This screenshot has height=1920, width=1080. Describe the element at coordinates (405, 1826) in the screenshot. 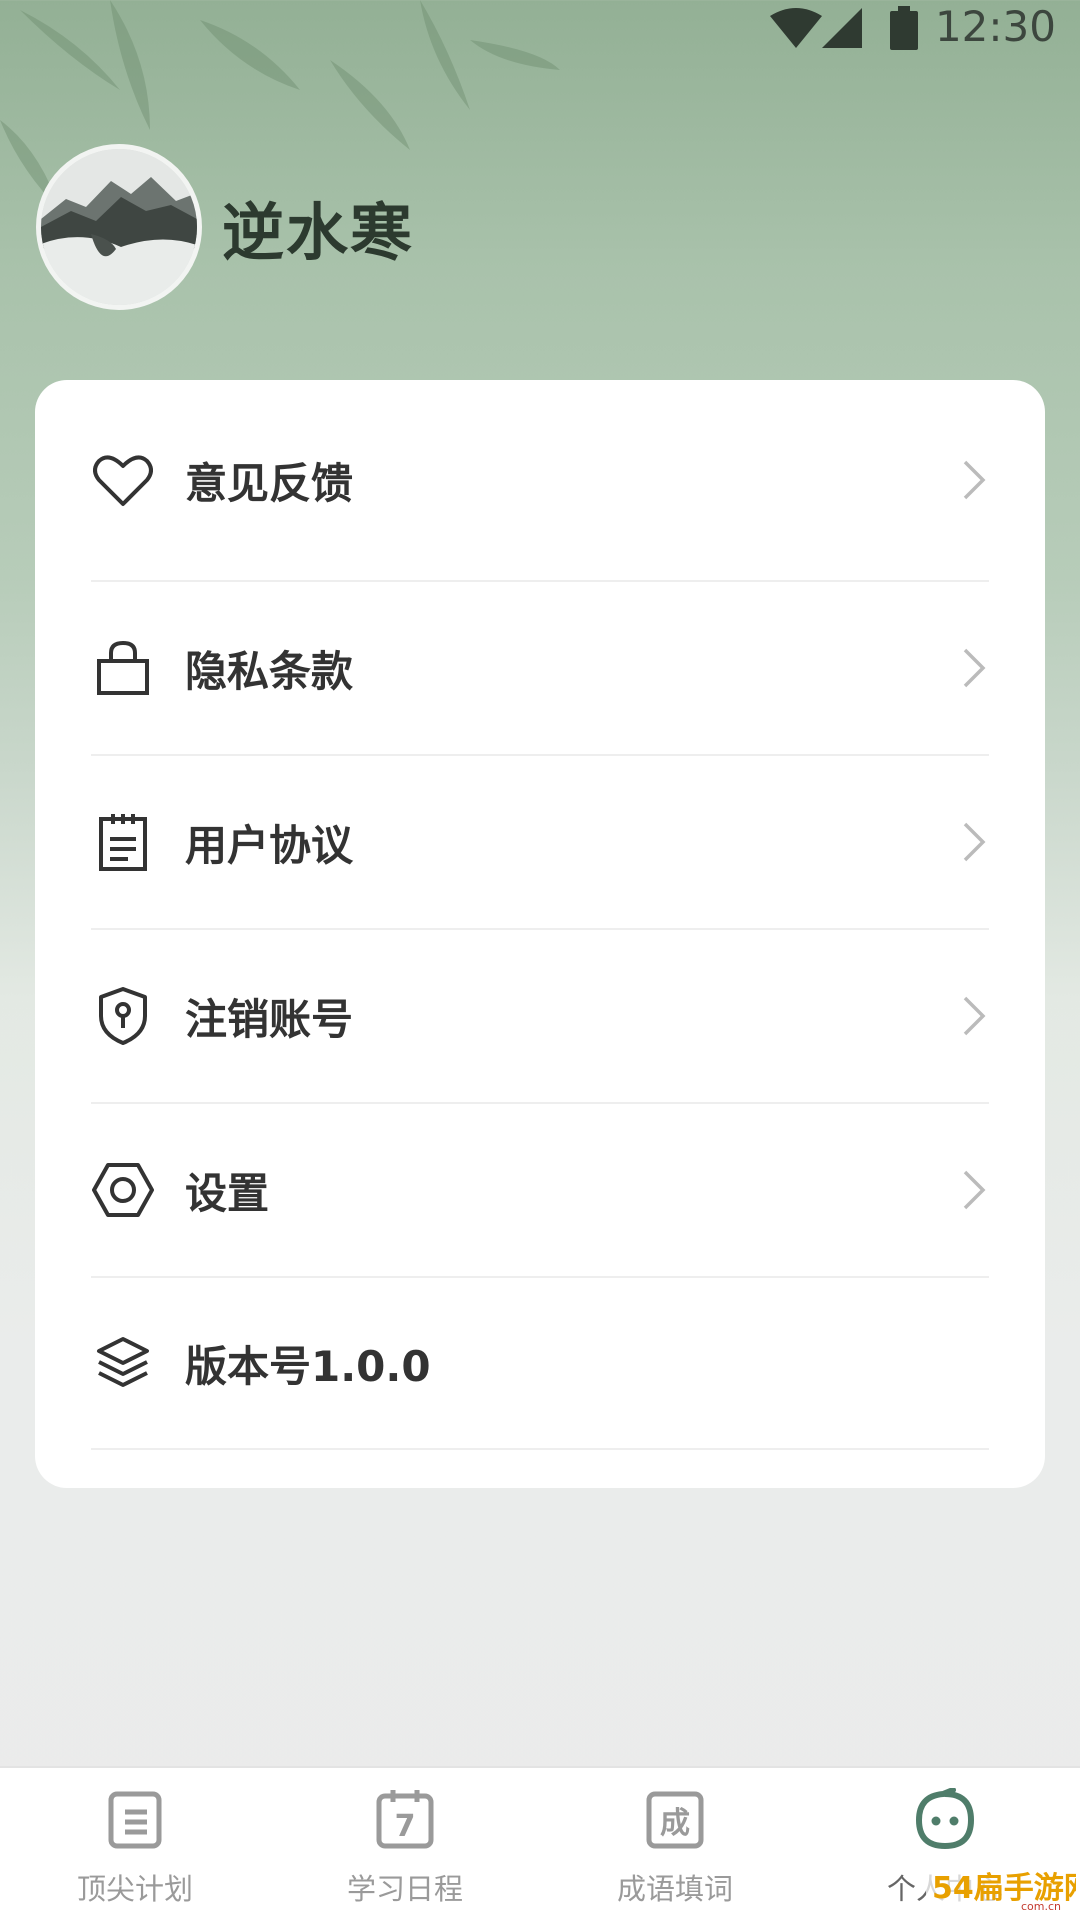

I see `calendar-glyph: 7` at that location.